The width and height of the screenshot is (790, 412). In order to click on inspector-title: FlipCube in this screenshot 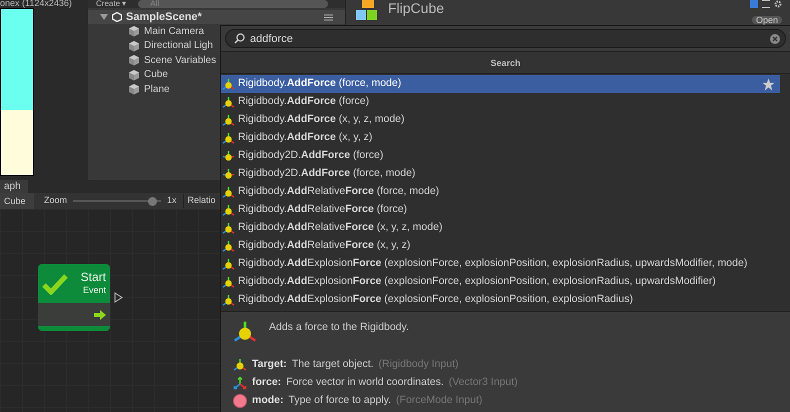, I will do `click(416, 9)`.